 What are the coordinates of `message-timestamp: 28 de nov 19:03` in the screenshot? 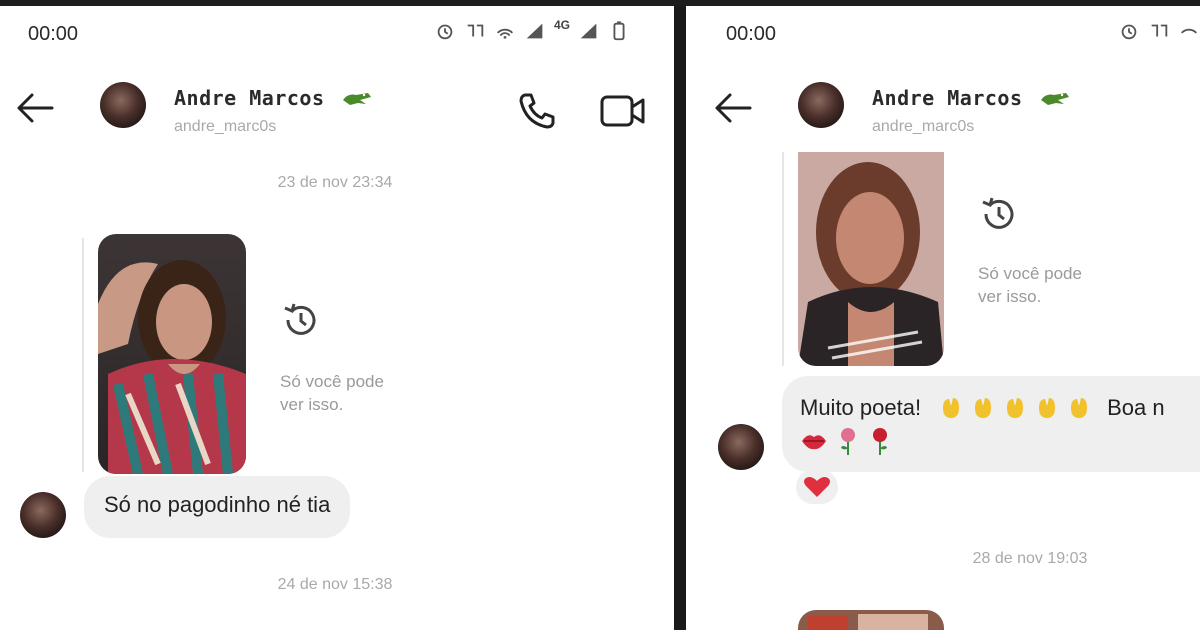 It's located at (1030, 558).